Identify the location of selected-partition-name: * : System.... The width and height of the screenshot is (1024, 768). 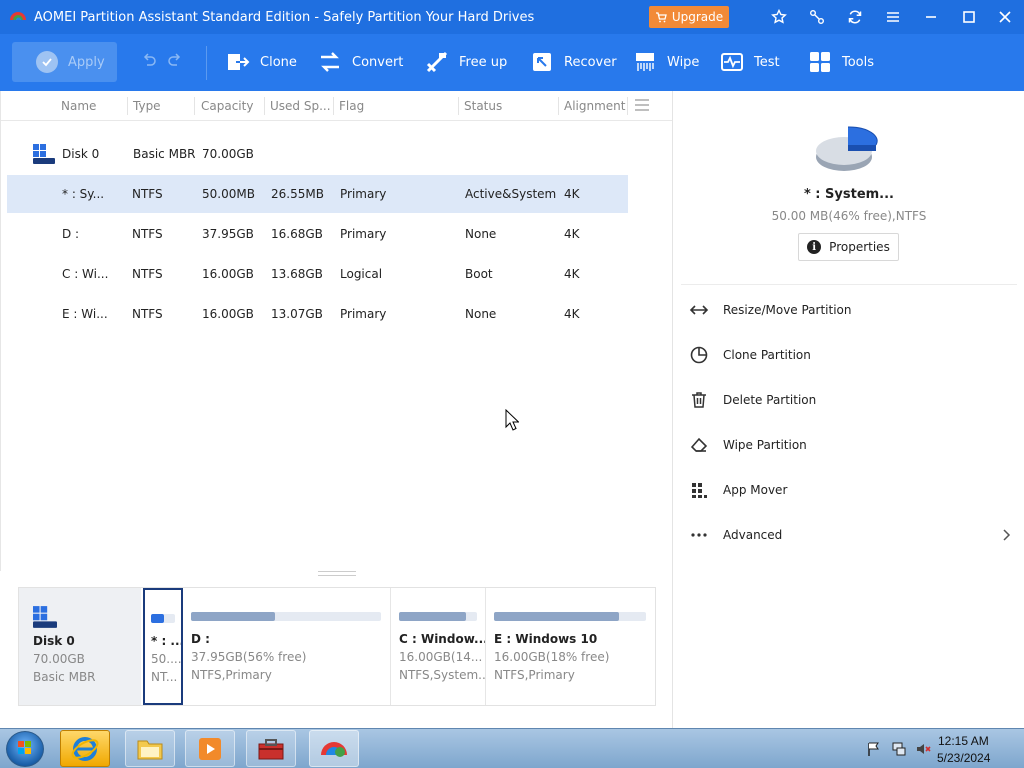
(849, 194).